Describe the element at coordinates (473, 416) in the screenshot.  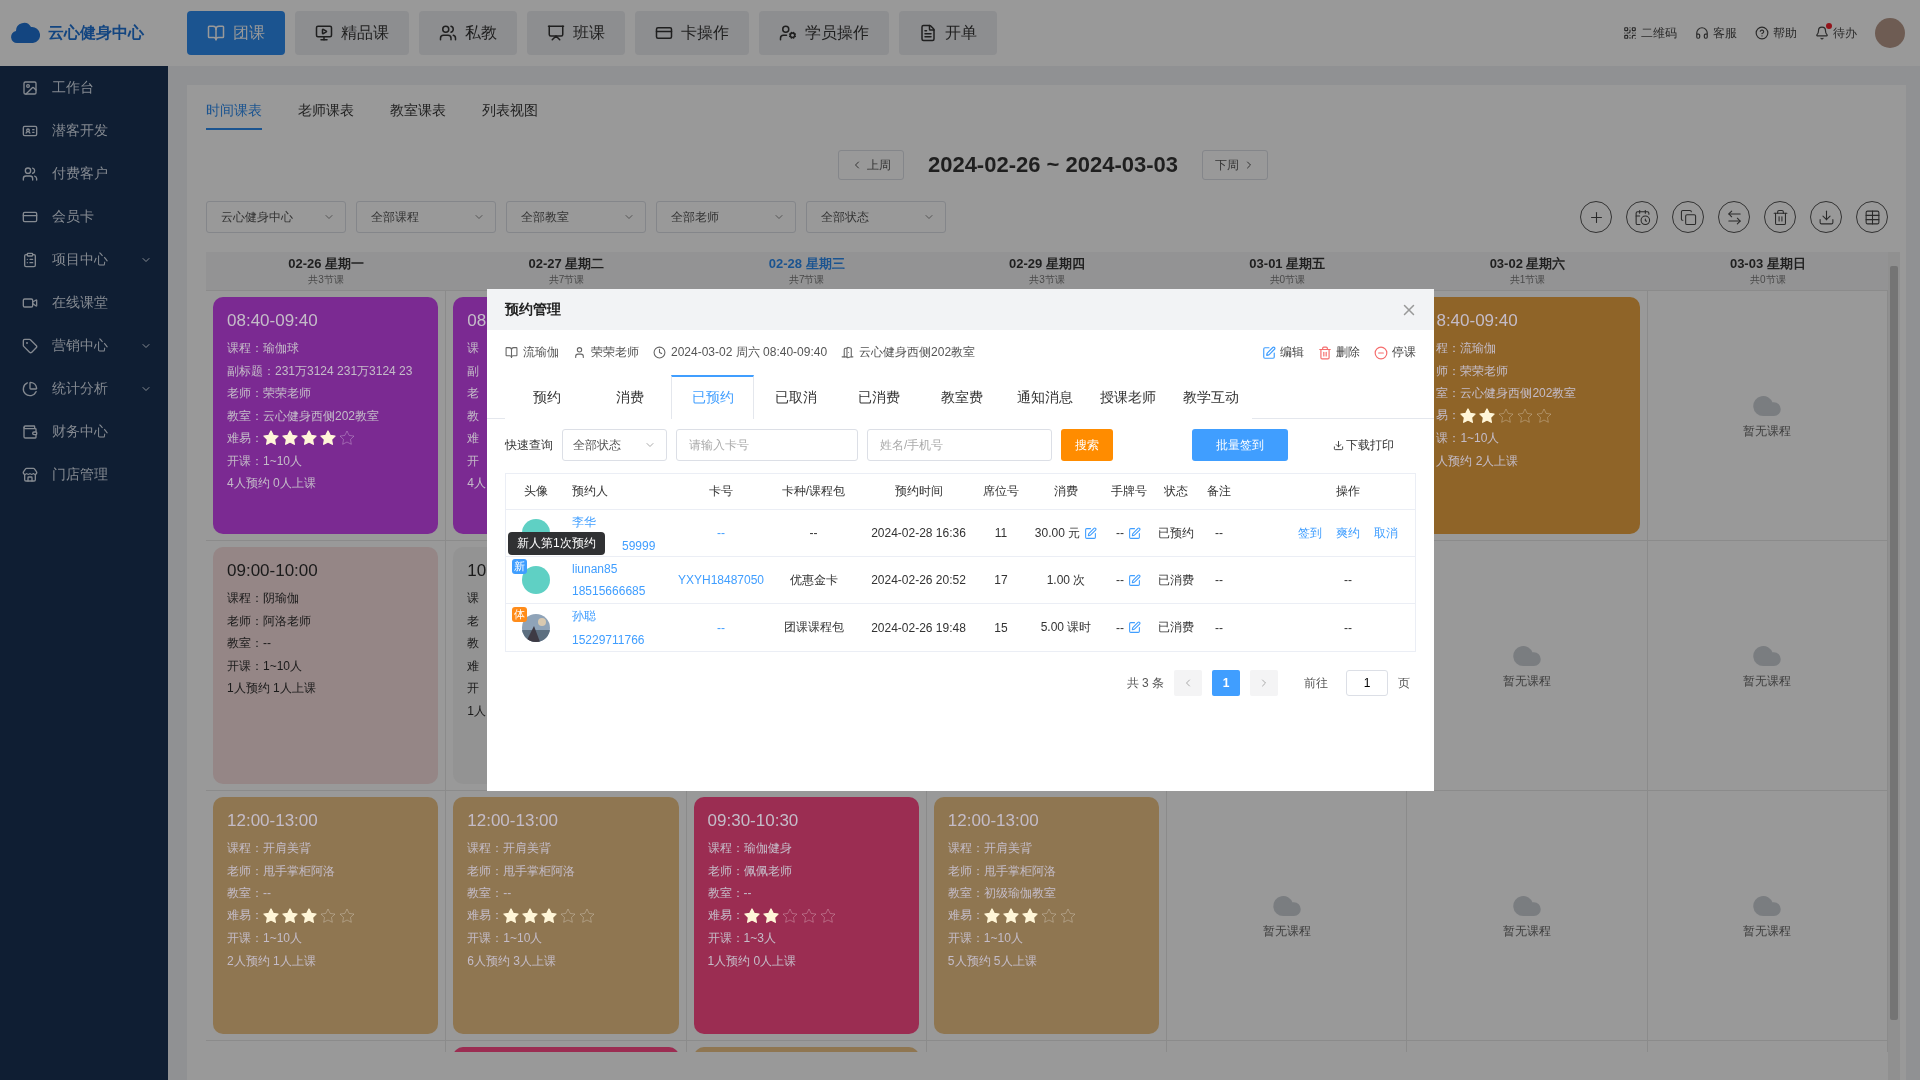
I see `course-info: 教` at that location.